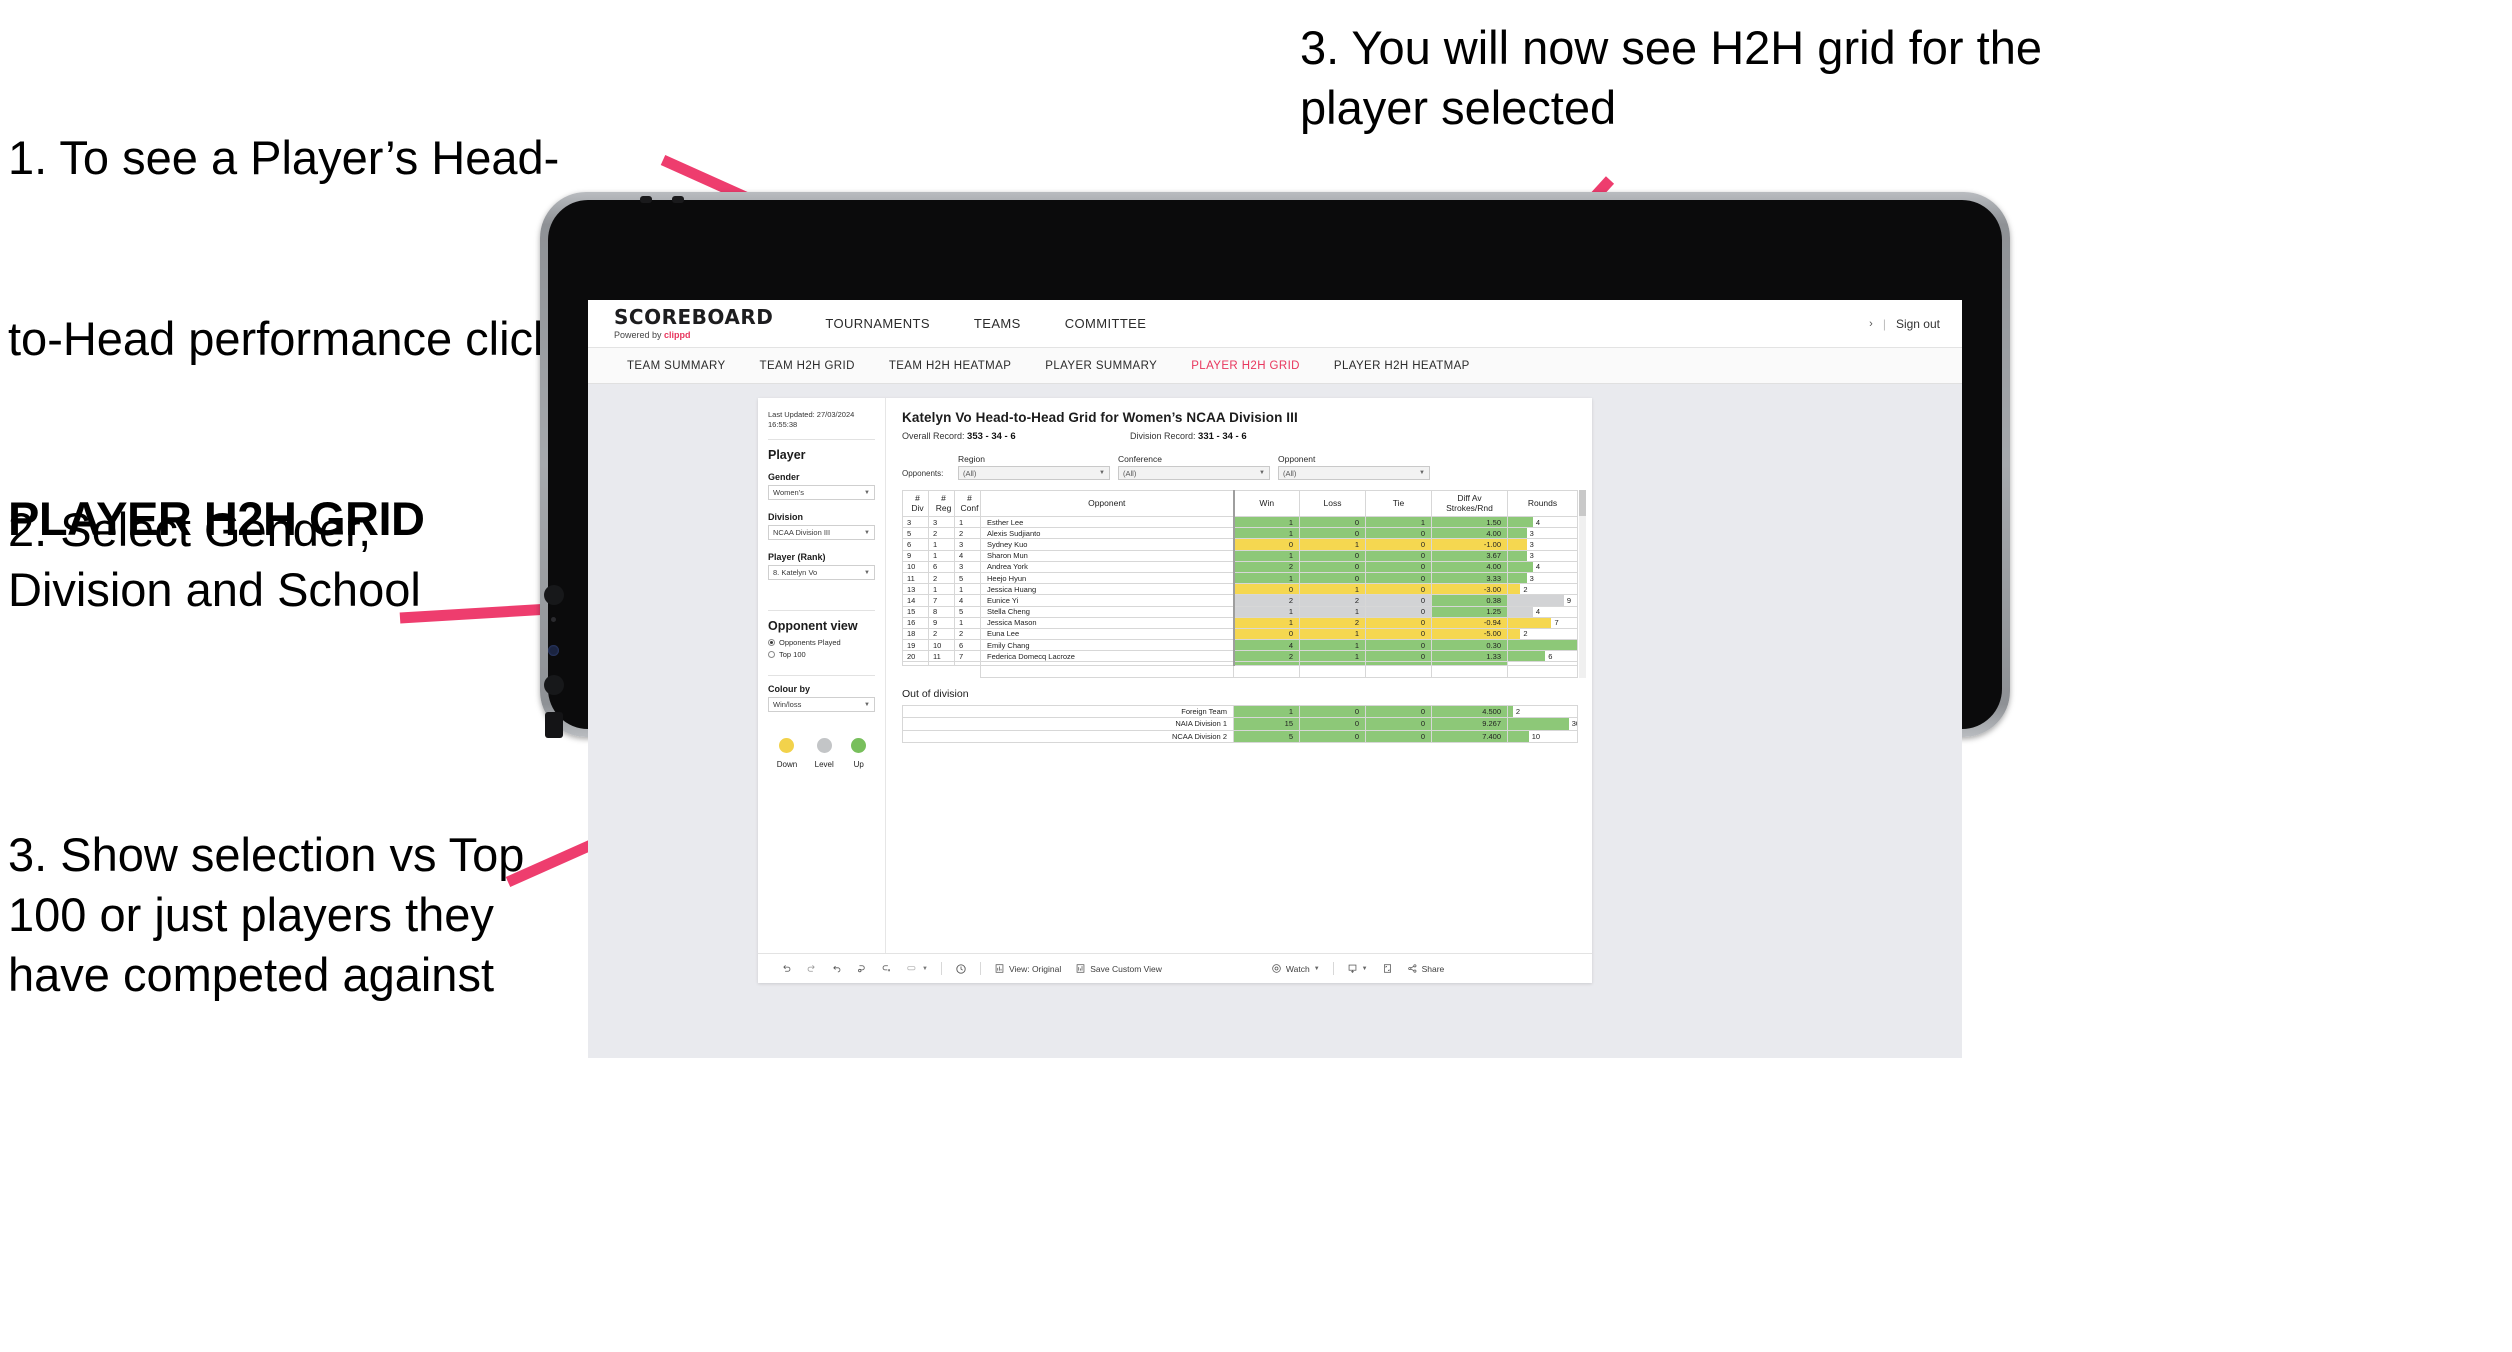  I want to click on header-right: › | Sign out, so click(1915, 324).